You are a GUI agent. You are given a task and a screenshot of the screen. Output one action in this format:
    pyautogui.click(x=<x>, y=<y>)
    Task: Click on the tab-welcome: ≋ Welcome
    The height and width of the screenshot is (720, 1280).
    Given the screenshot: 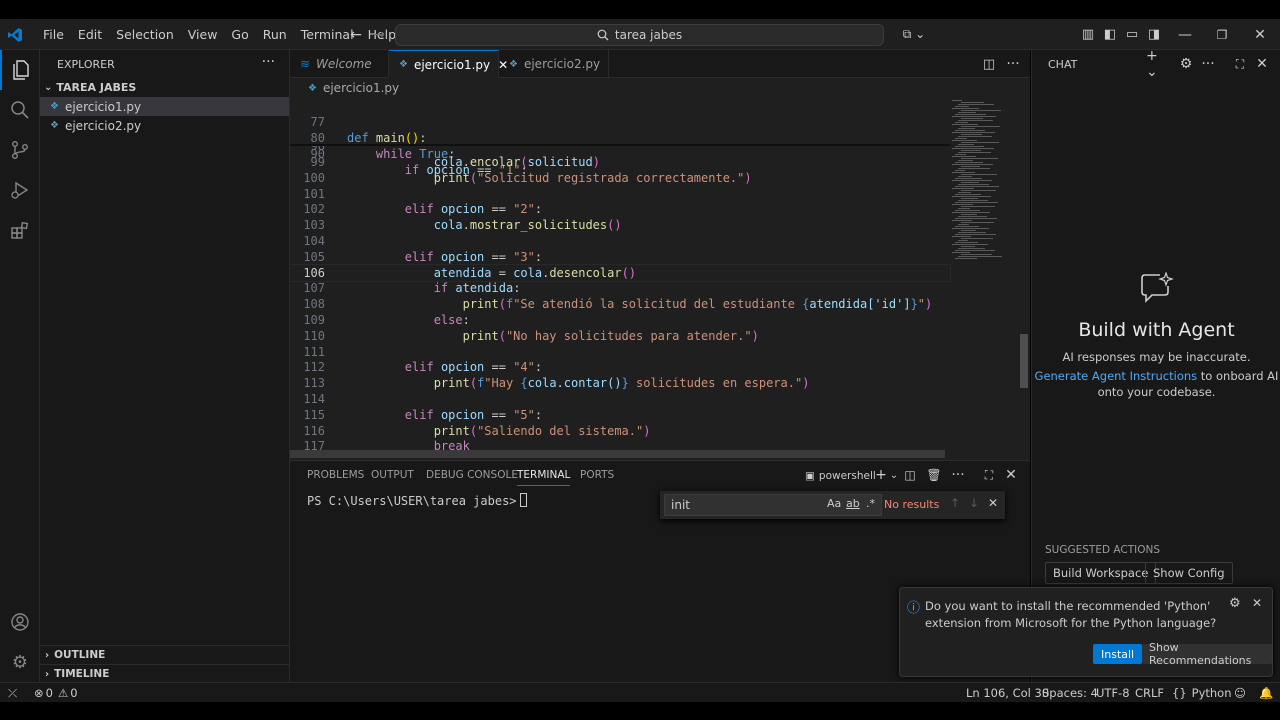 What is the action you would take?
    pyautogui.click(x=339, y=64)
    